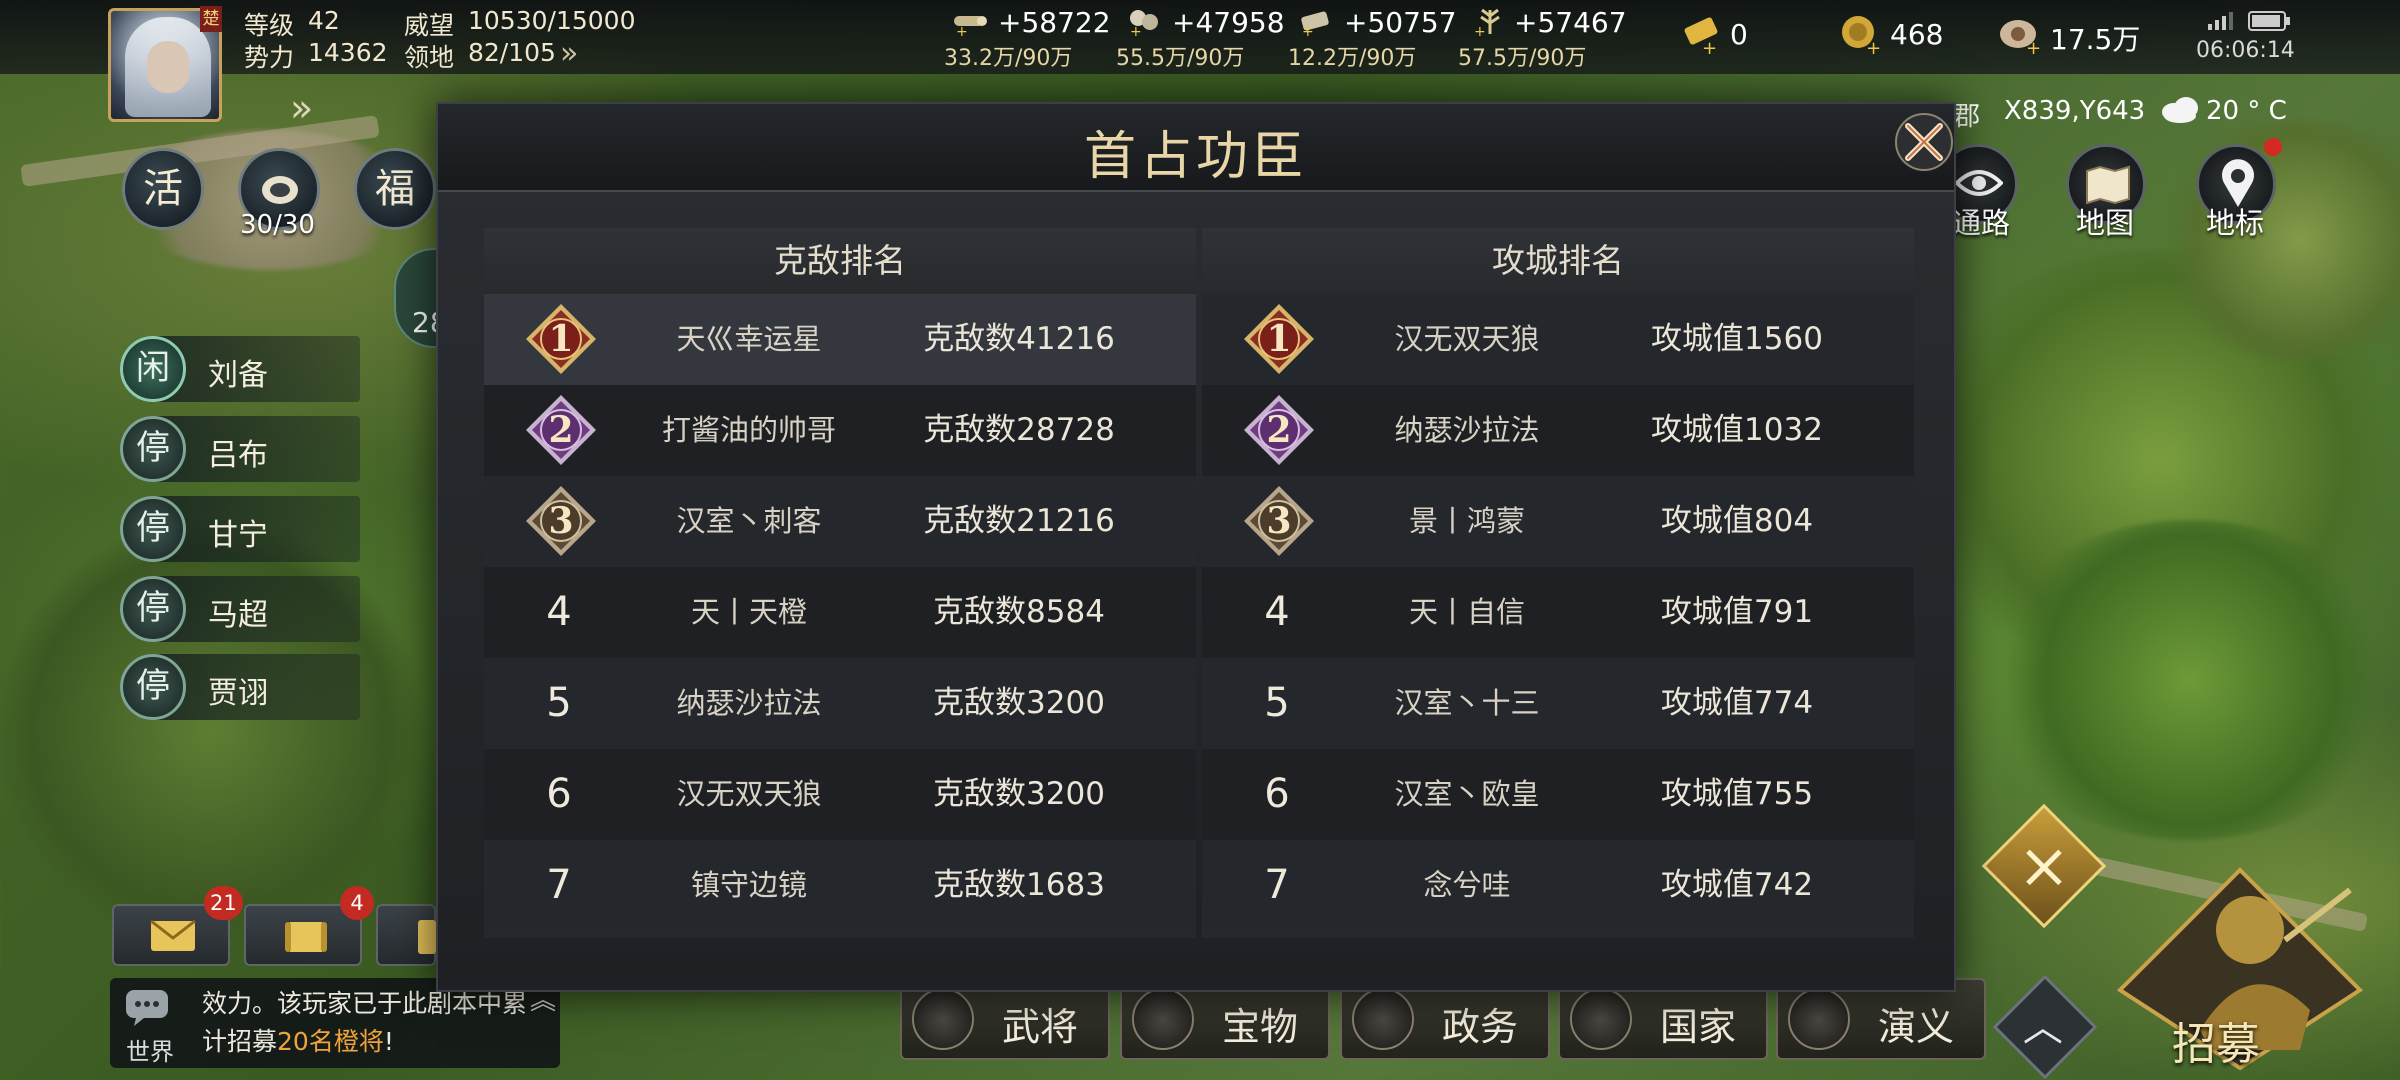 Image resolution: width=2400 pixels, height=1080 pixels. Describe the element at coordinates (1467, 339) in the screenshot. I see `player-name: 汉无双天狼` at that location.